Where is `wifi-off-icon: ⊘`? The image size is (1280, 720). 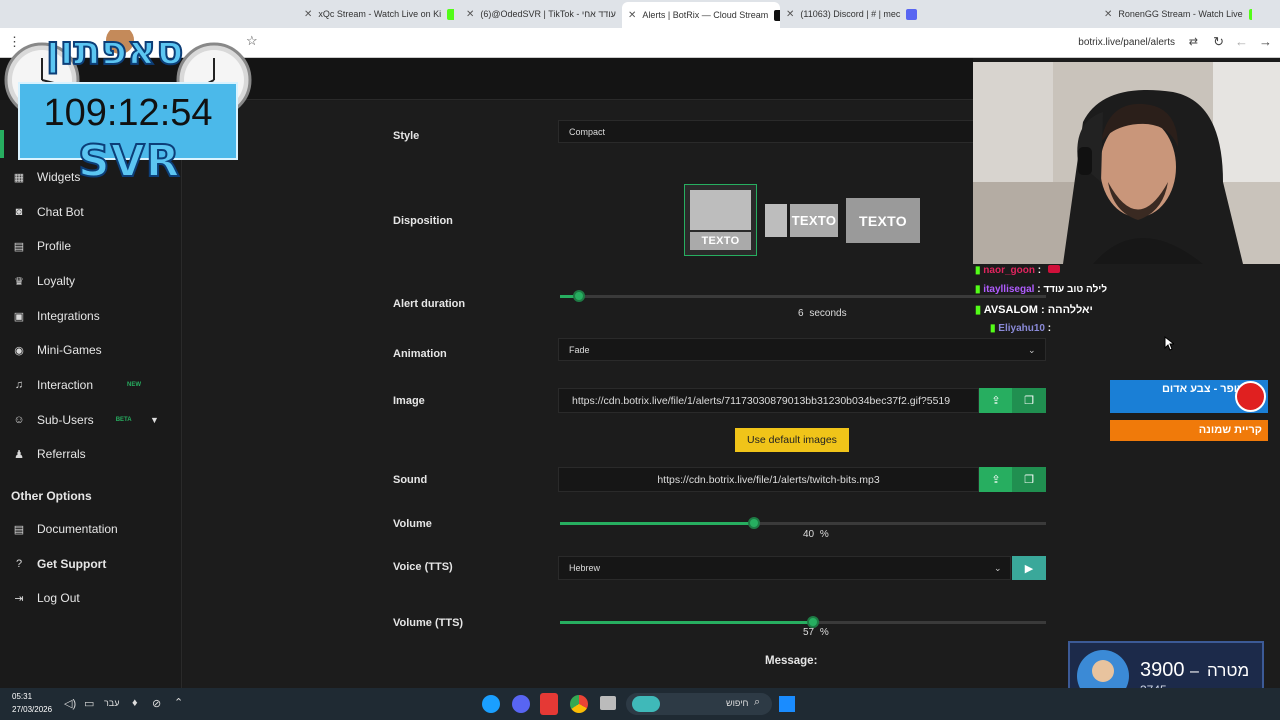 wifi-off-icon: ⊘ is located at coordinates (156, 703).